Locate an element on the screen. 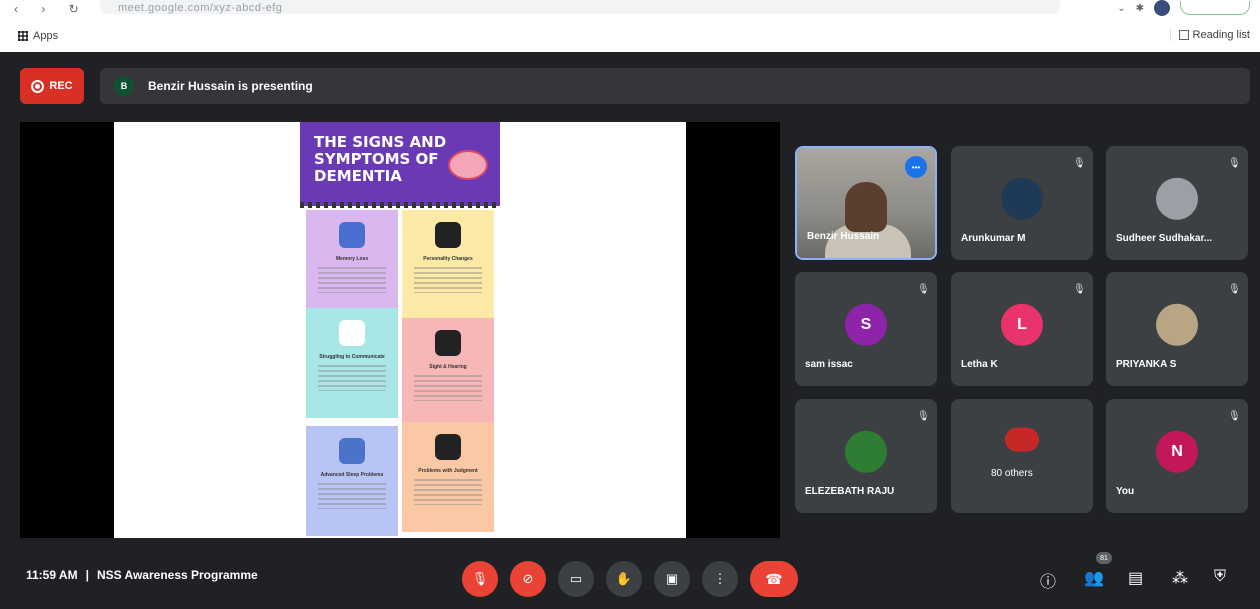 This screenshot has width=1260, height=609. speaking-indicator-icon: ••• is located at coordinates (916, 167).